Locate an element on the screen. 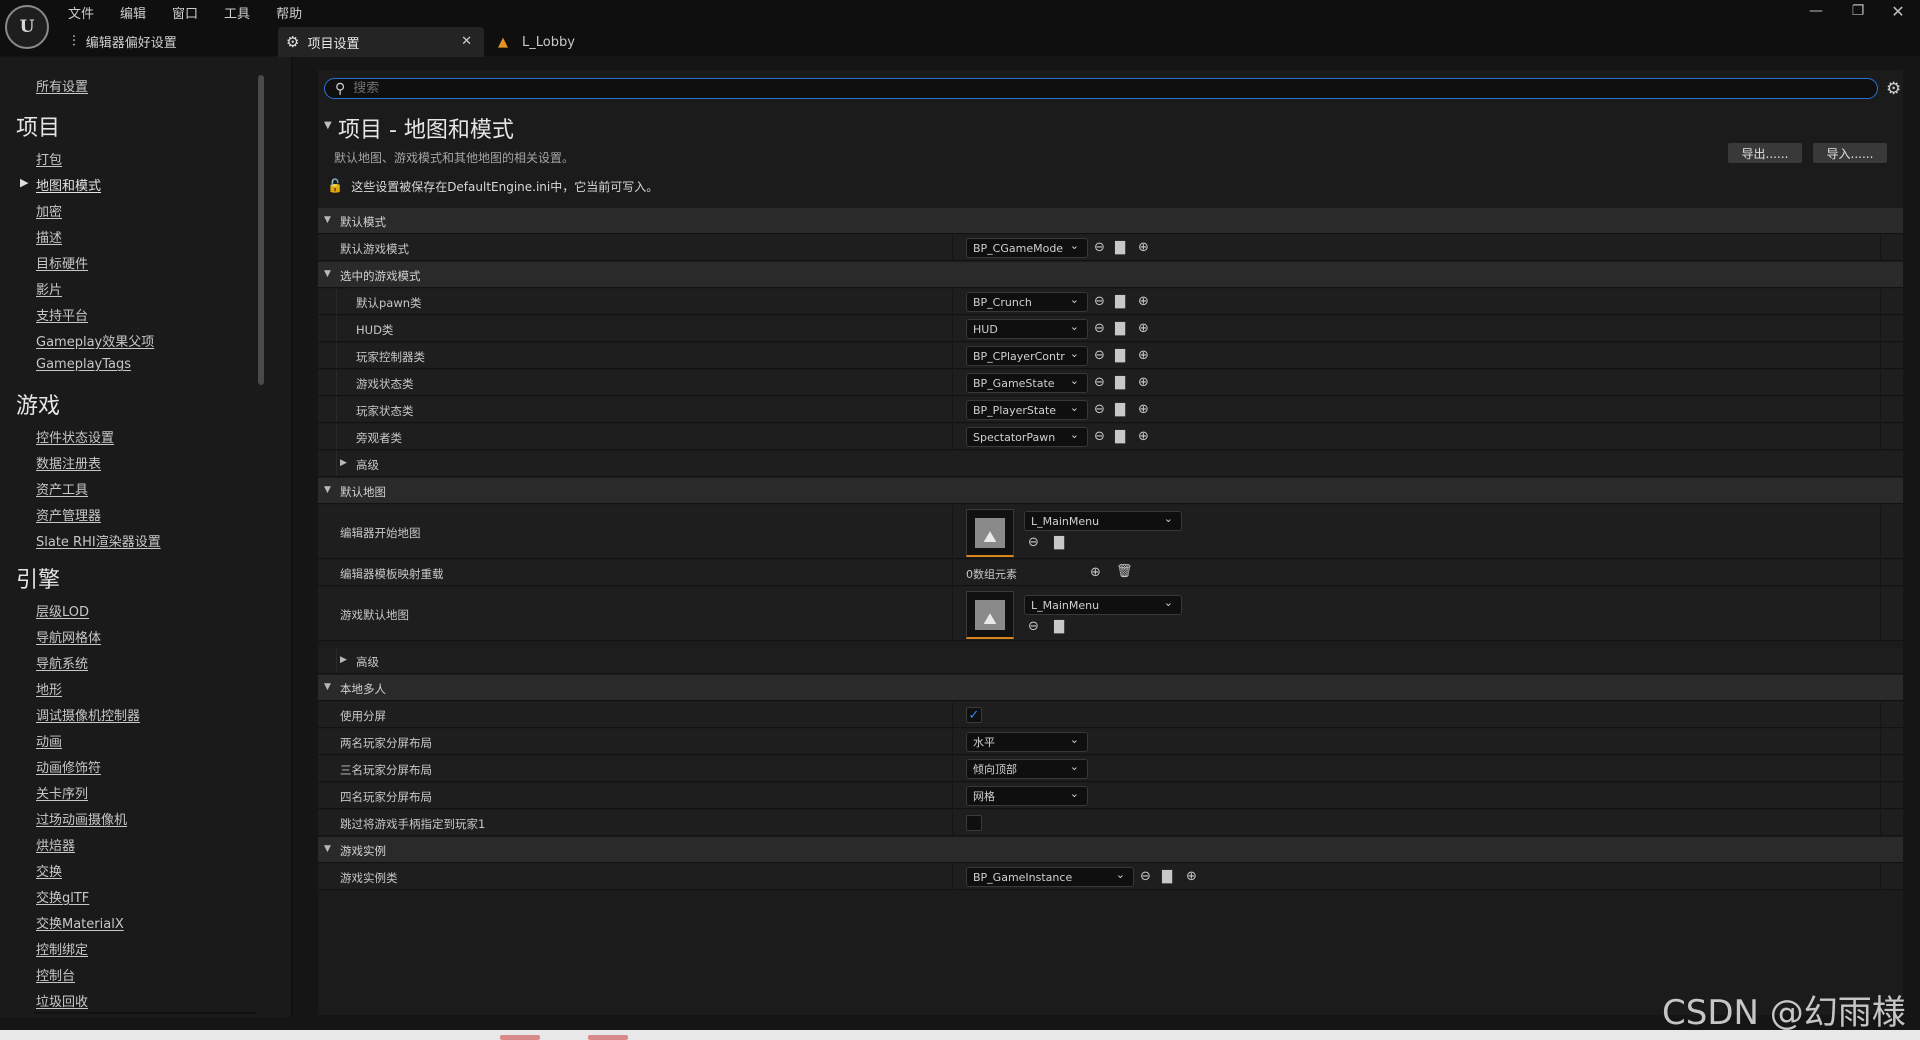 Image resolution: width=1920 pixels, height=1040 pixels. close-window-button: ✕ is located at coordinates (1898, 11).